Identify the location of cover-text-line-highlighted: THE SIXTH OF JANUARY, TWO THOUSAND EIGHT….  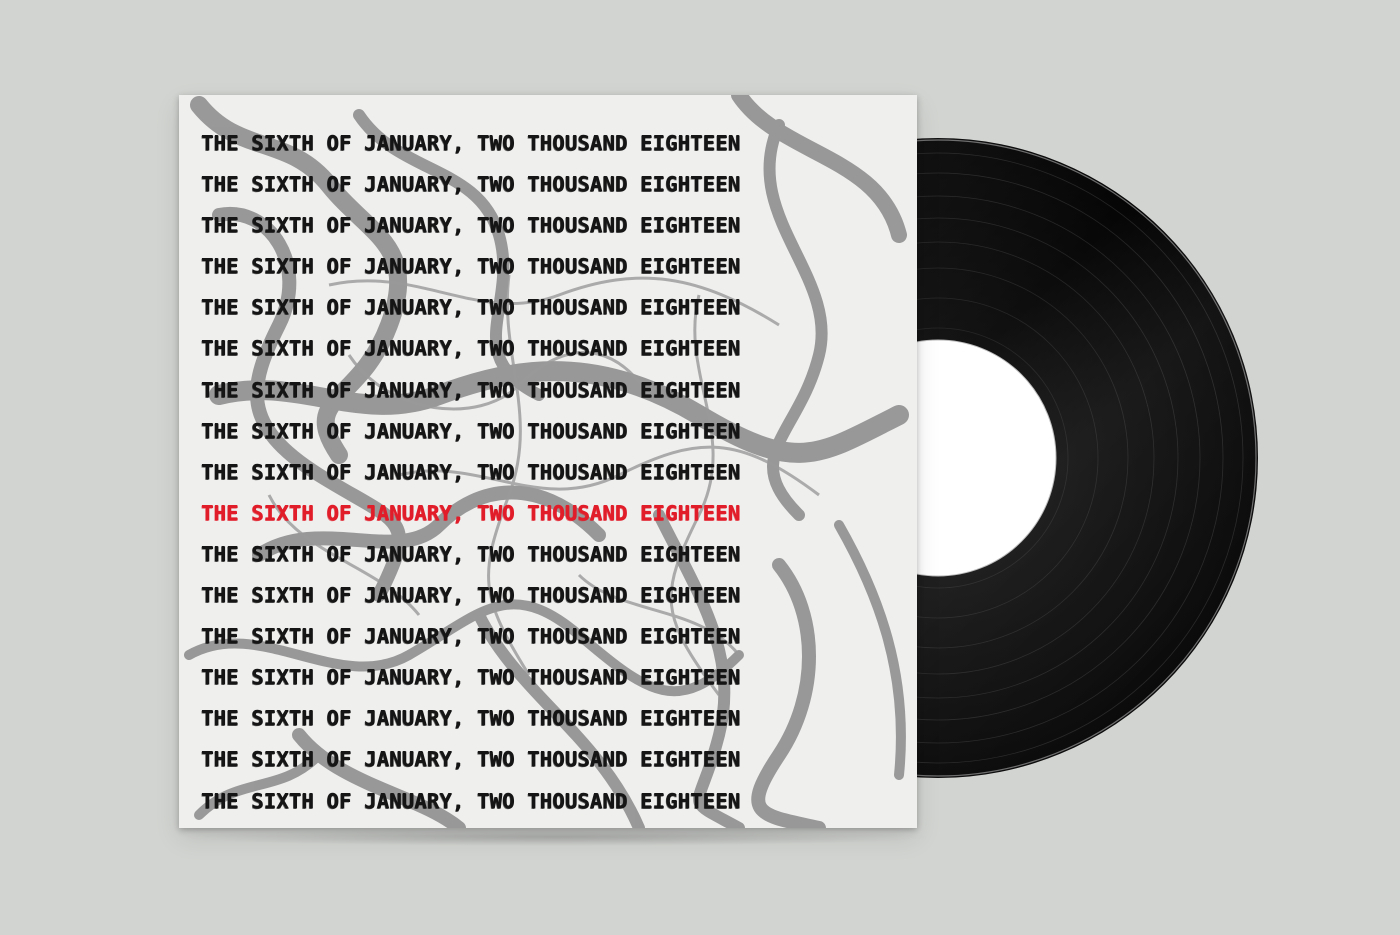
(471, 512).